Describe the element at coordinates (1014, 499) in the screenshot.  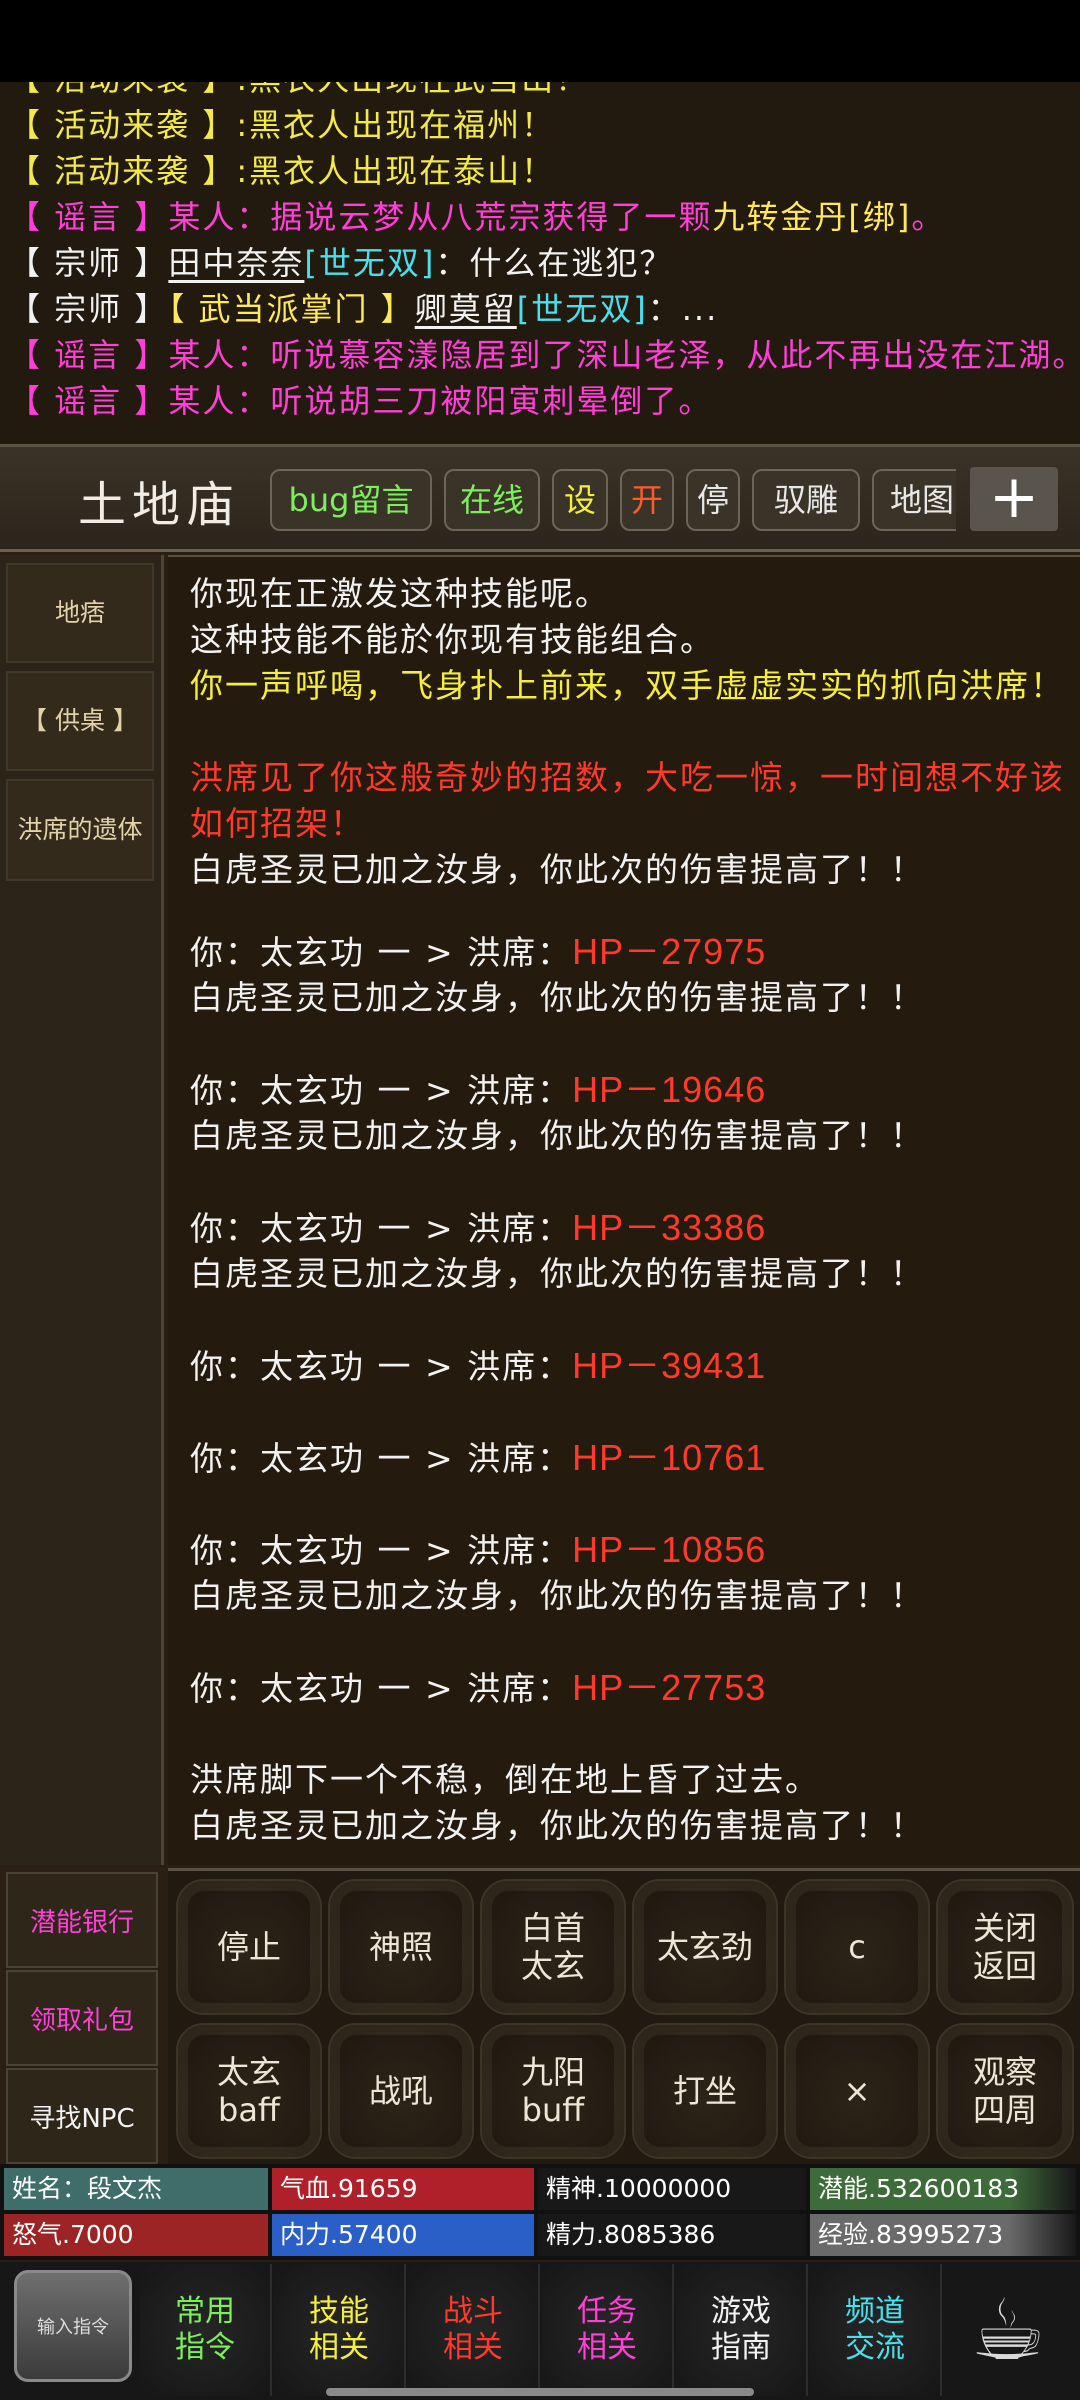
I see `plus-icon: +` at that location.